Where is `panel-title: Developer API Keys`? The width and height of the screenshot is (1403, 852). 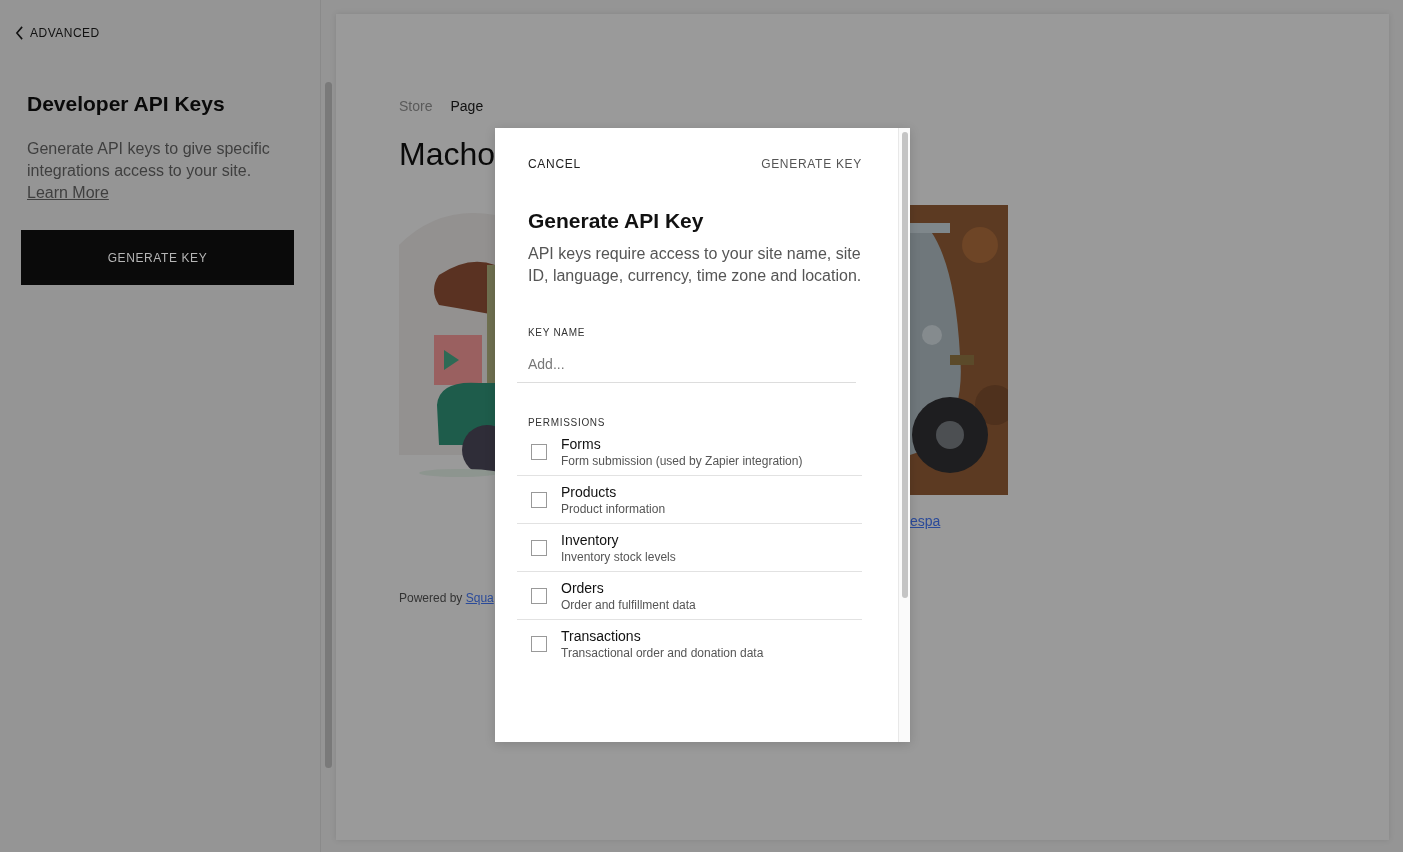 panel-title: Developer API Keys is located at coordinates (126, 104).